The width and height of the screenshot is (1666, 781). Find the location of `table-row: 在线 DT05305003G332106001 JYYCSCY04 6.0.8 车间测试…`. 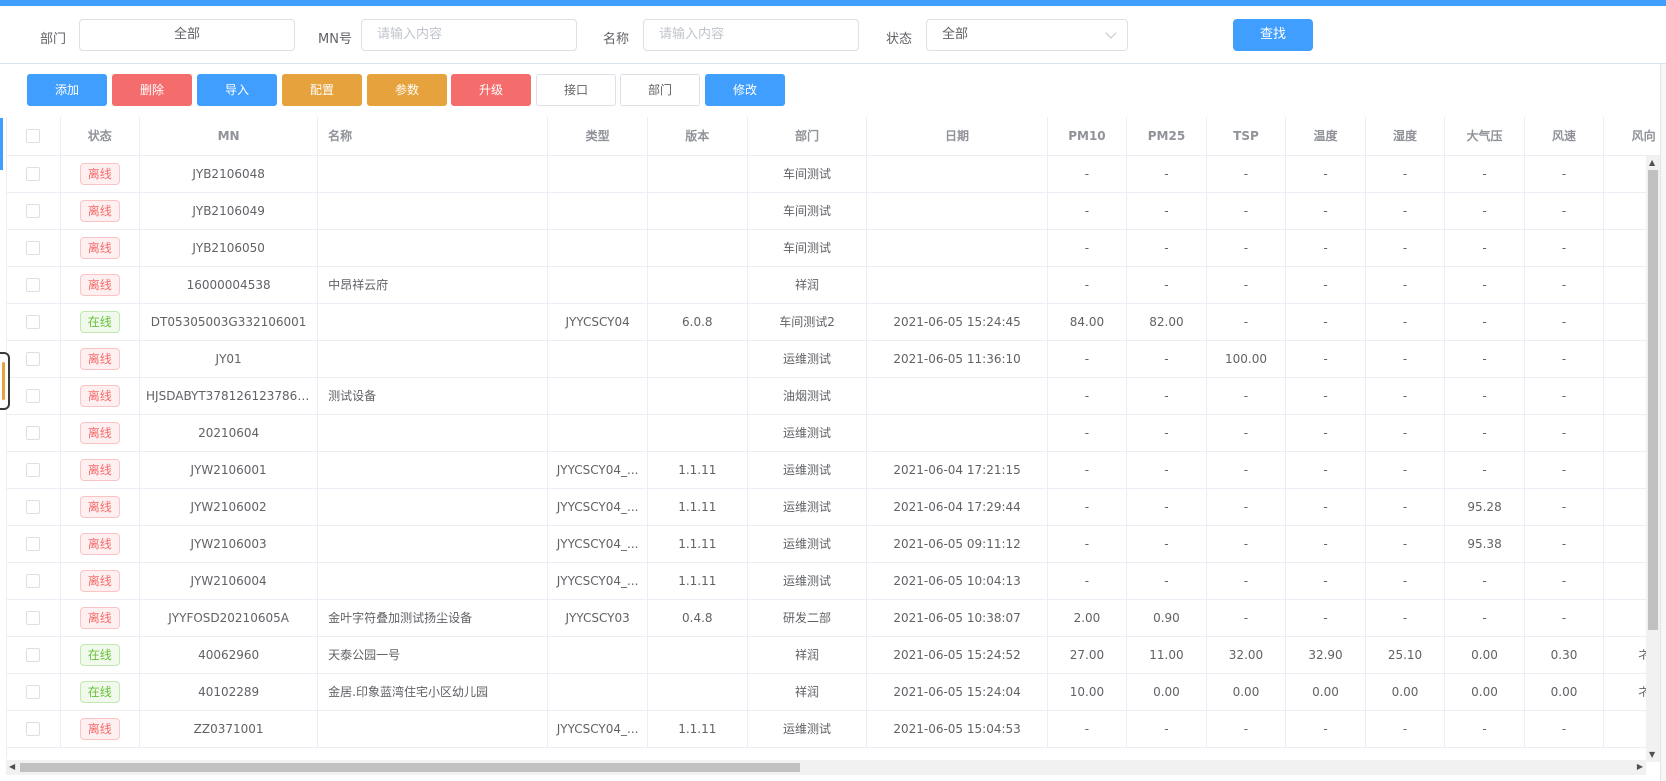

table-row: 在线 DT05305003G332106001 JYYCSCY04 6.0.8 车间测试… is located at coordinates (833, 322).